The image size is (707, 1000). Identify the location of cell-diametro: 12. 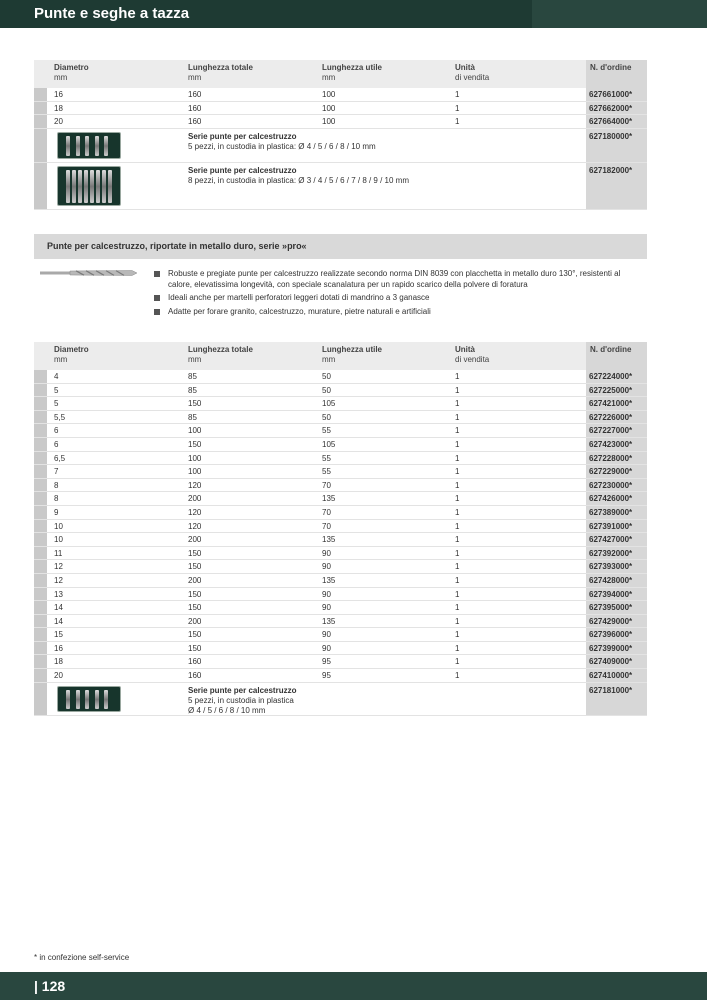
(58, 567).